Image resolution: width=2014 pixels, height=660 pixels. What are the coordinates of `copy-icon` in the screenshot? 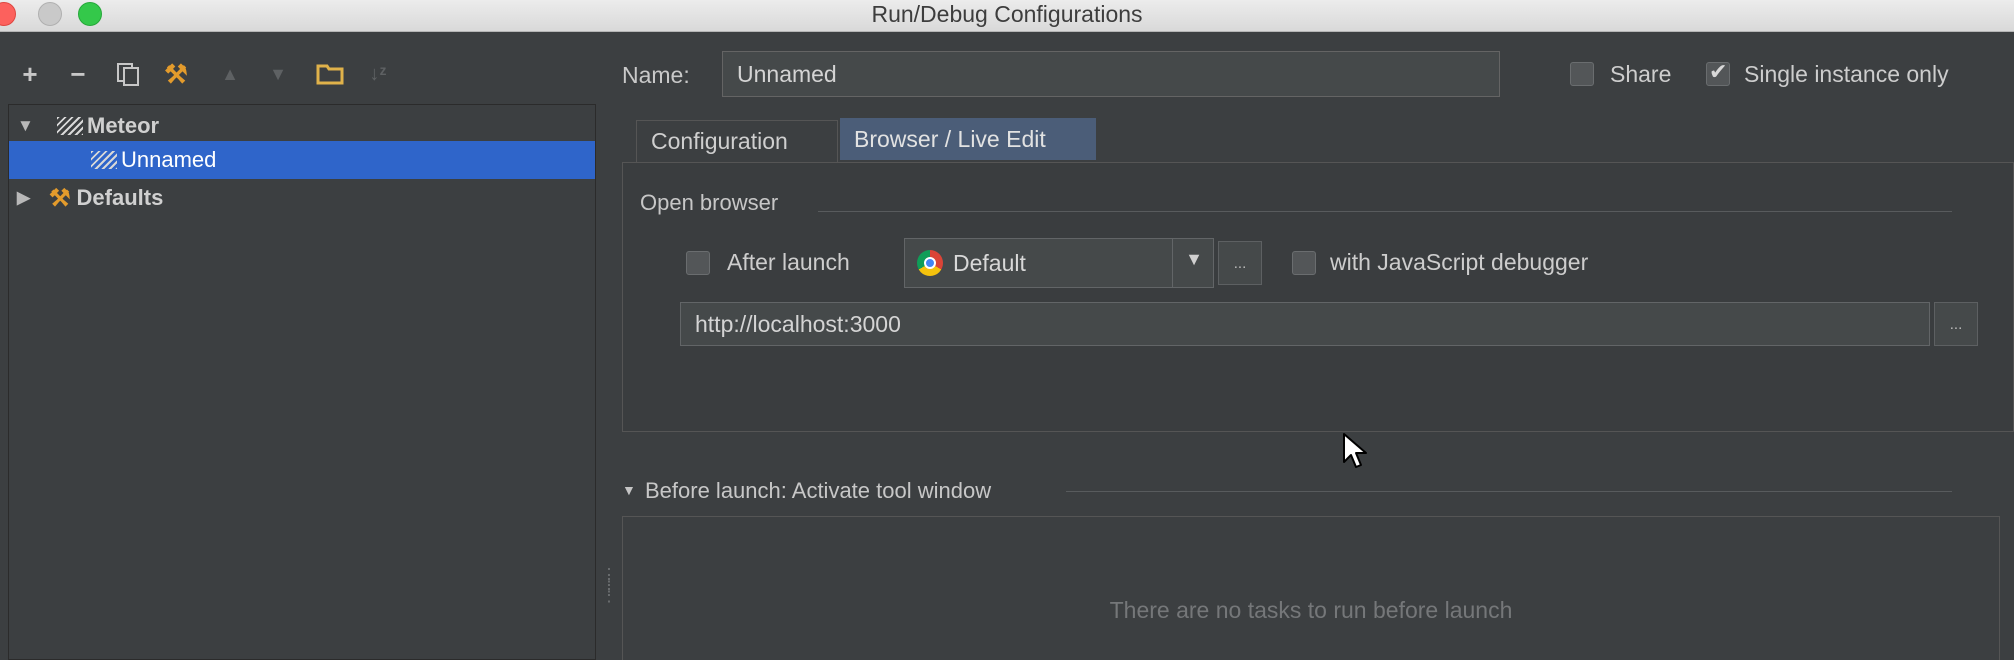 It's located at (128, 74).